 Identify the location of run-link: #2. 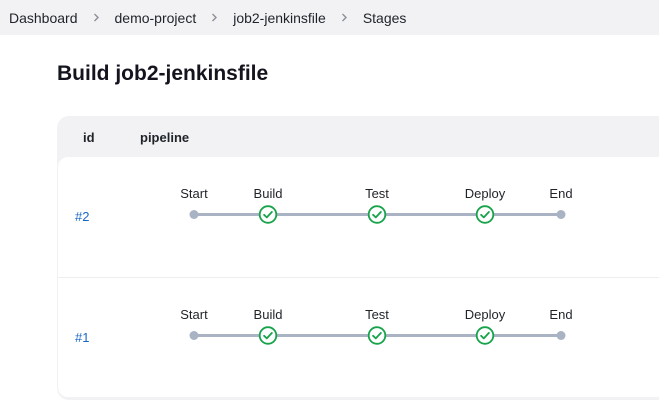
(82, 216).